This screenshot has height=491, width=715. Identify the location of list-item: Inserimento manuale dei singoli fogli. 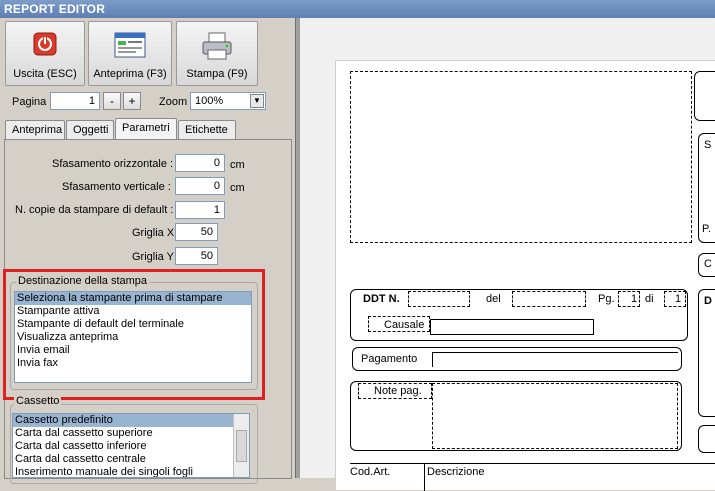
(131, 471).